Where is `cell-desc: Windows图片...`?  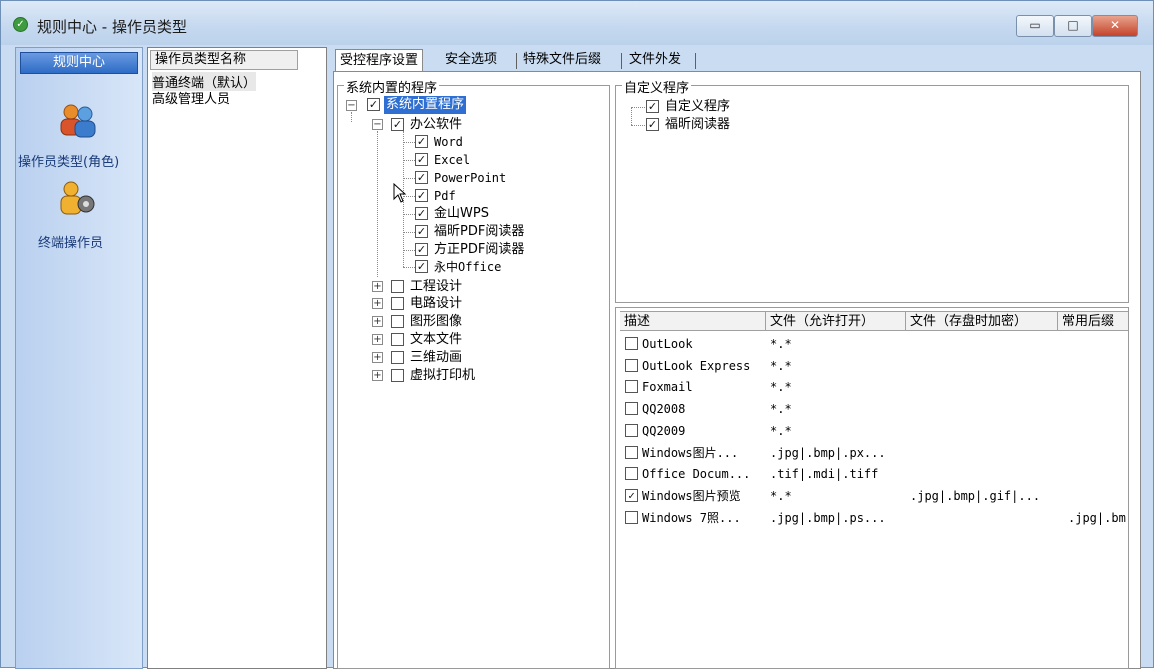
cell-desc: Windows图片... is located at coordinates (690, 452).